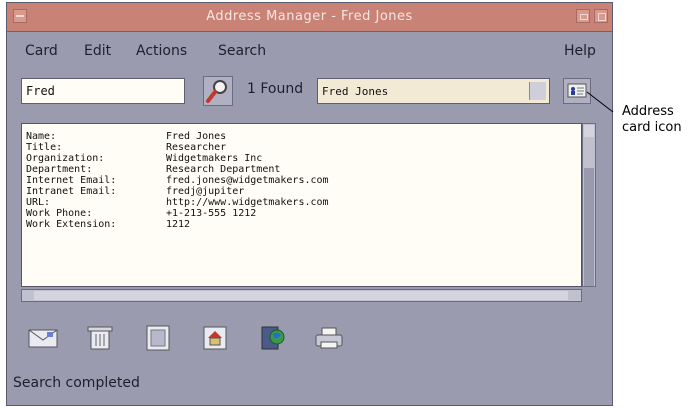 Image resolution: width=699 pixels, height=413 pixels. I want to click on detail-row: Organization: Widgetmakers Inc, so click(177, 158).